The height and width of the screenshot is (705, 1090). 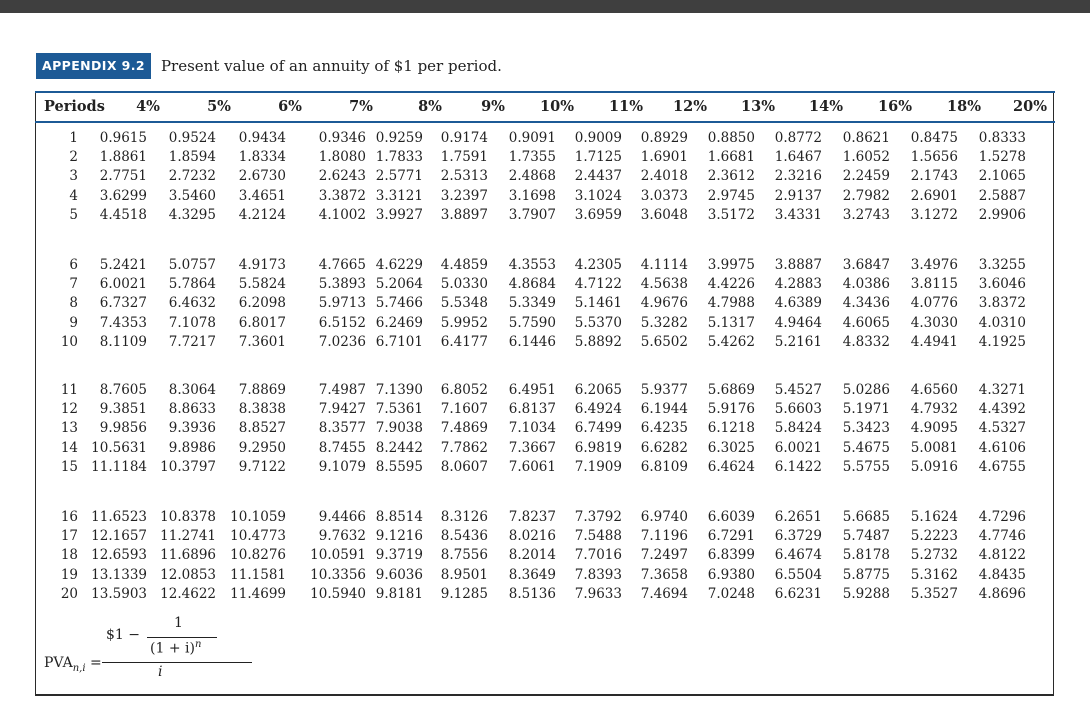 What do you see at coordinates (798, 536) in the screenshot?
I see `value-cell: 6.3729` at bounding box center [798, 536].